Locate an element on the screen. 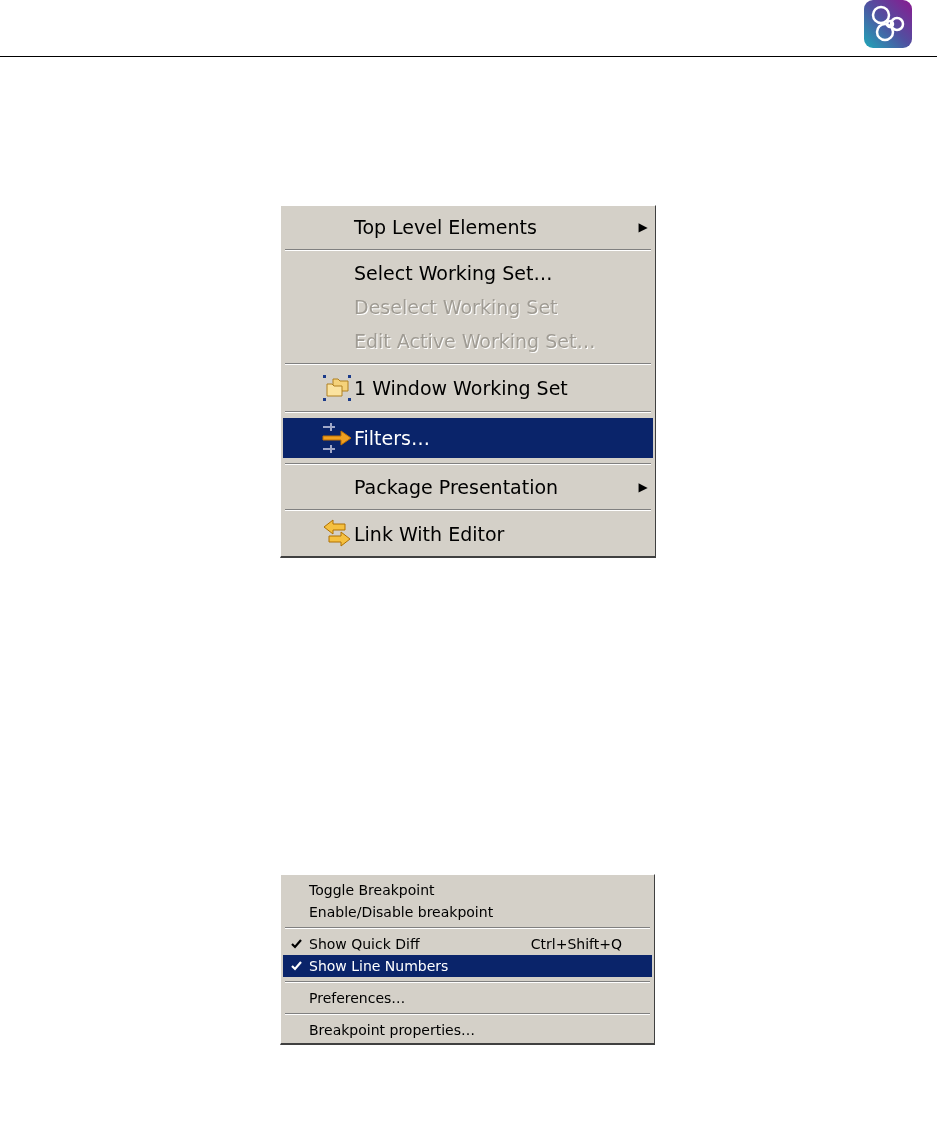 This screenshot has width=937, height=1132. menu-item: Top Level Elements ▶ is located at coordinates (468, 227).